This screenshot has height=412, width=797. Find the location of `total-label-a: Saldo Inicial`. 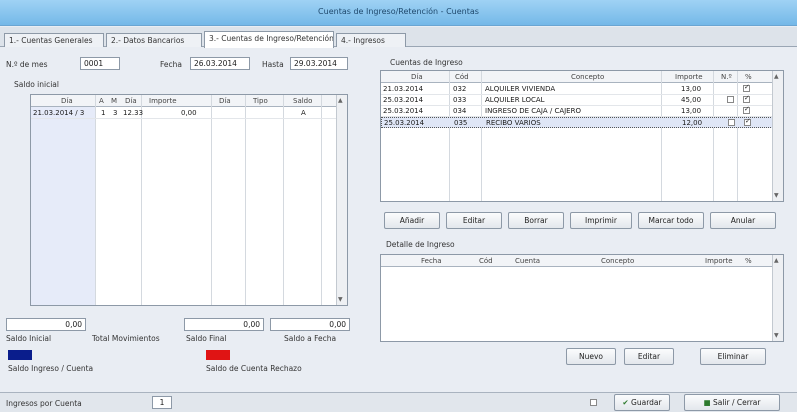

total-label-a: Saldo Inicial is located at coordinates (29, 338).